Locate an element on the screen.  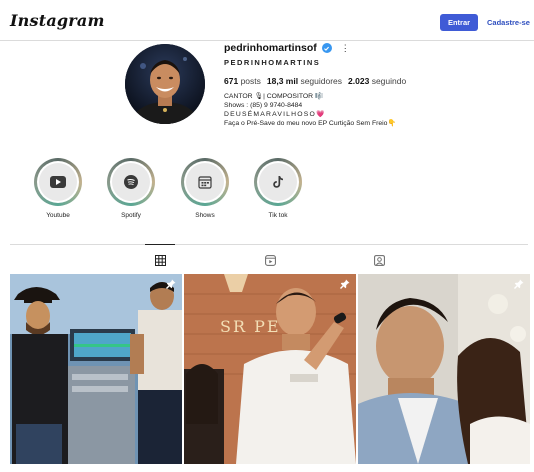
top-navigation-bar: Instagram Entrar Cadastre-se is located at coordinates (267, 20).